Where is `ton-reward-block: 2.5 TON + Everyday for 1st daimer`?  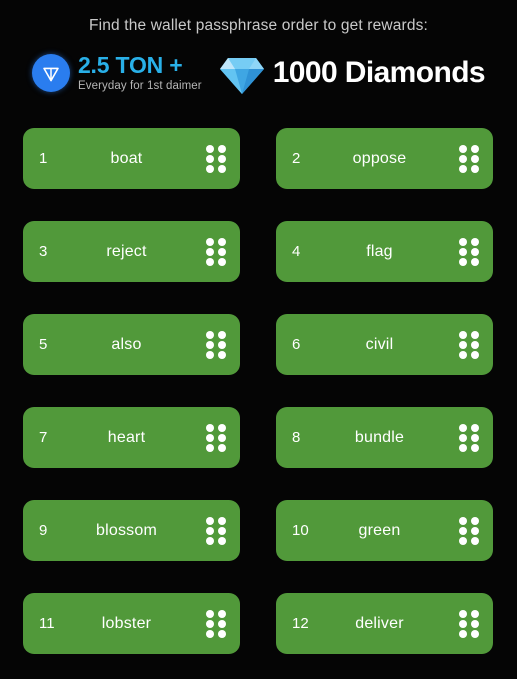
ton-reward-block: 2.5 TON + Everyday for 1st daimer is located at coordinates (116, 73).